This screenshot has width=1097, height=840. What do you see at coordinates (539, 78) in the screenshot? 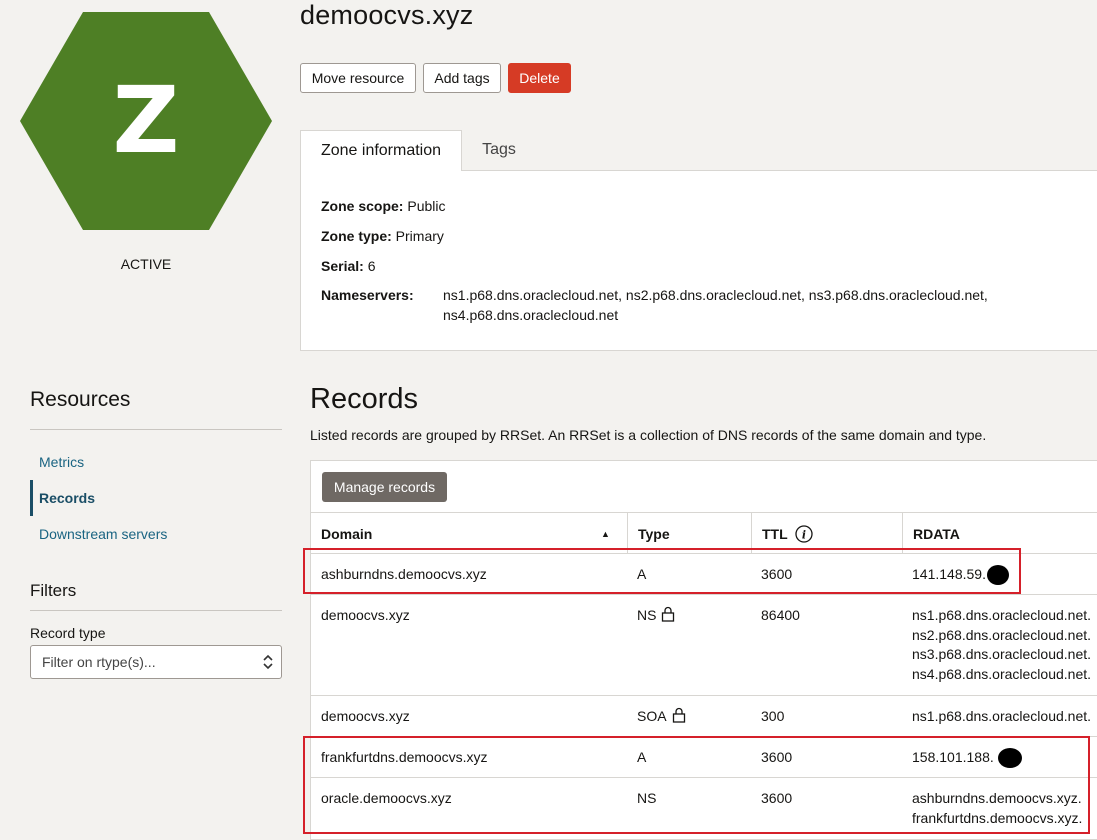
I see `delete-button: Delete` at bounding box center [539, 78].